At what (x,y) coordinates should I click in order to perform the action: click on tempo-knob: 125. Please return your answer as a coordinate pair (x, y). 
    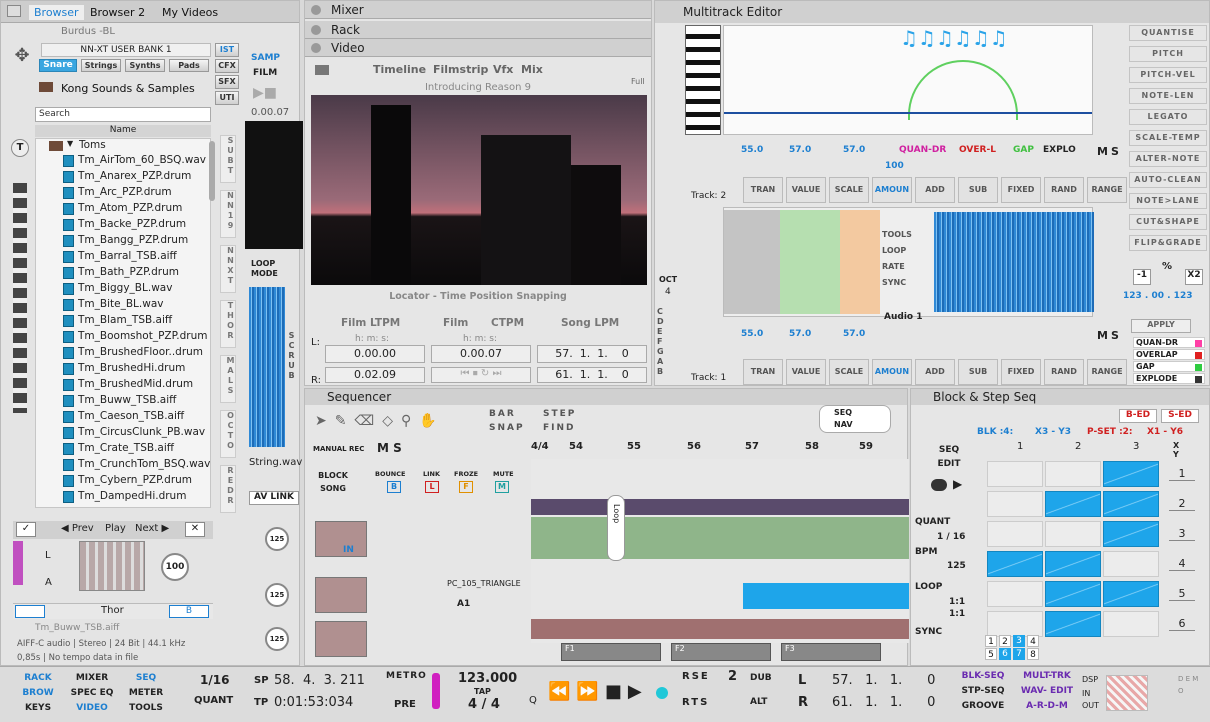
    Looking at the image, I should click on (277, 639).